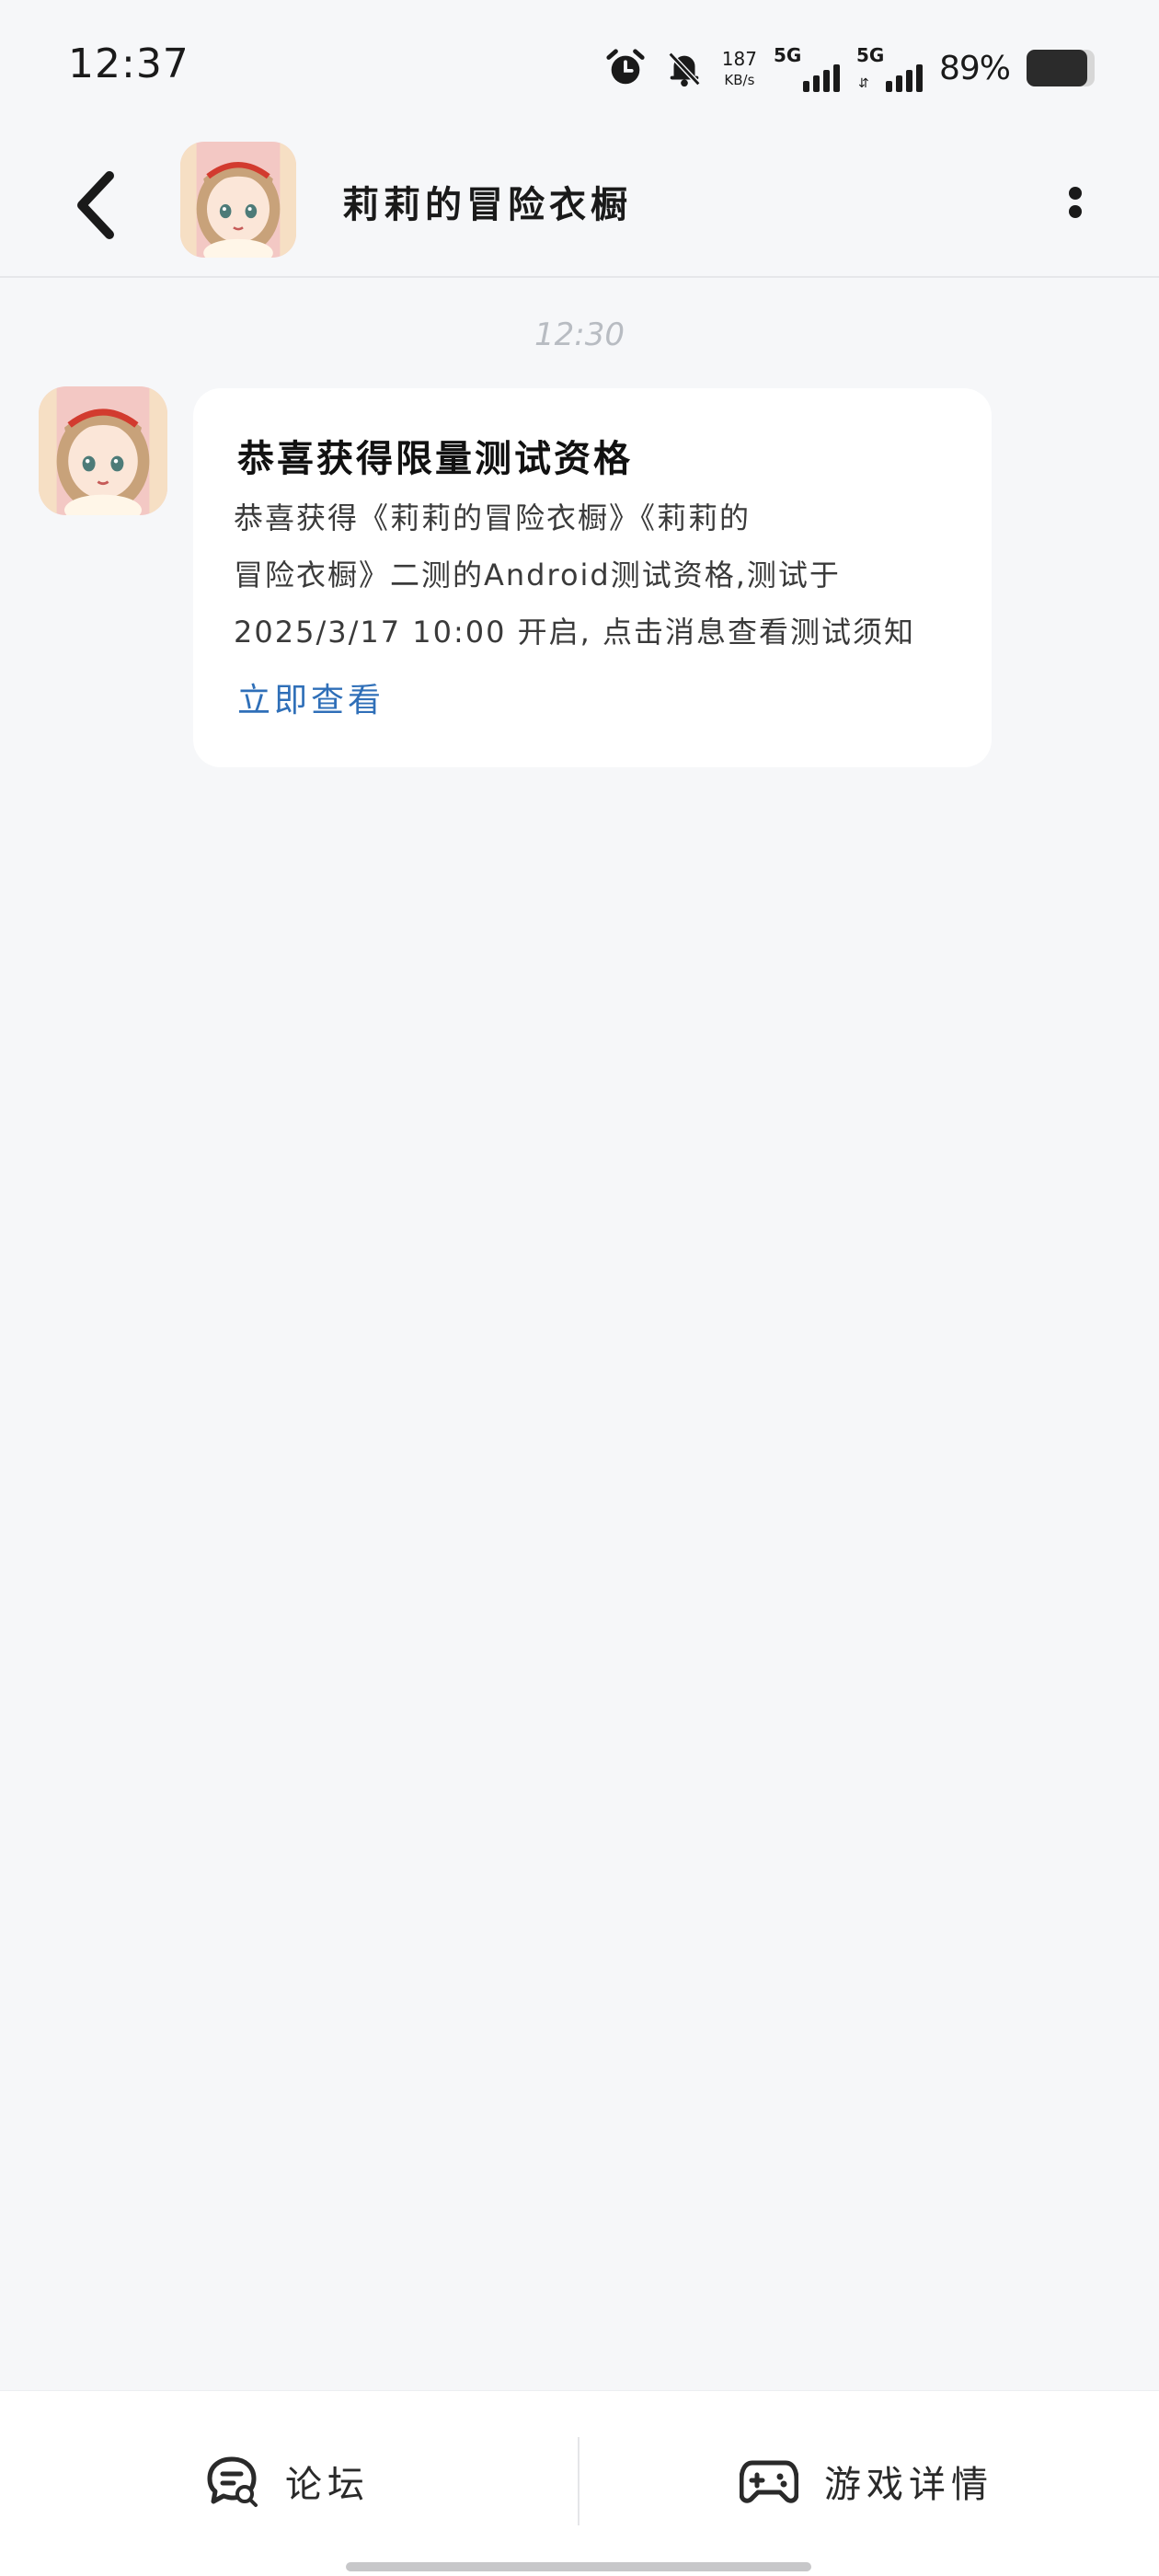  I want to click on battery-icon, so click(1061, 68).